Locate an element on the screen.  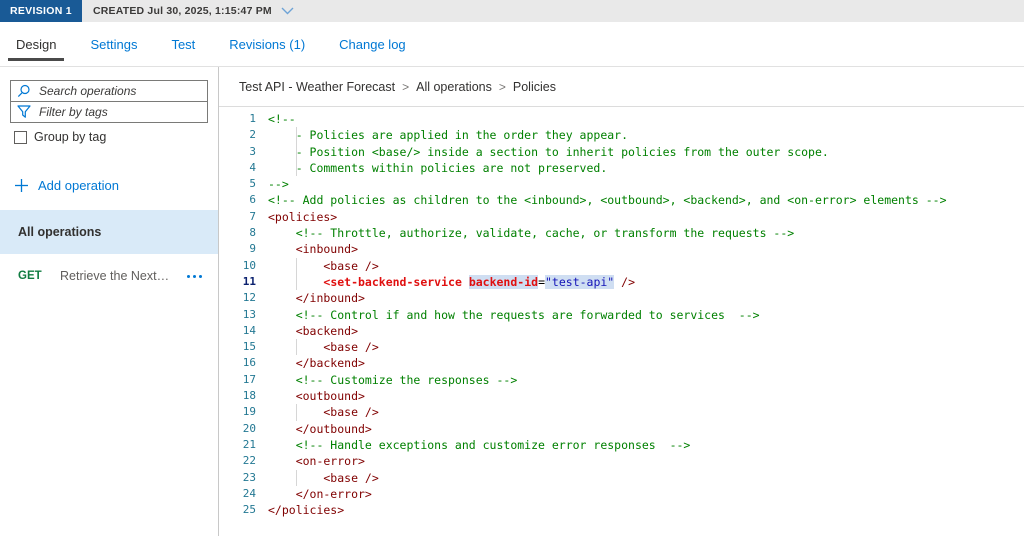
revision-badge: REVISION 1 is located at coordinates (41, 11).